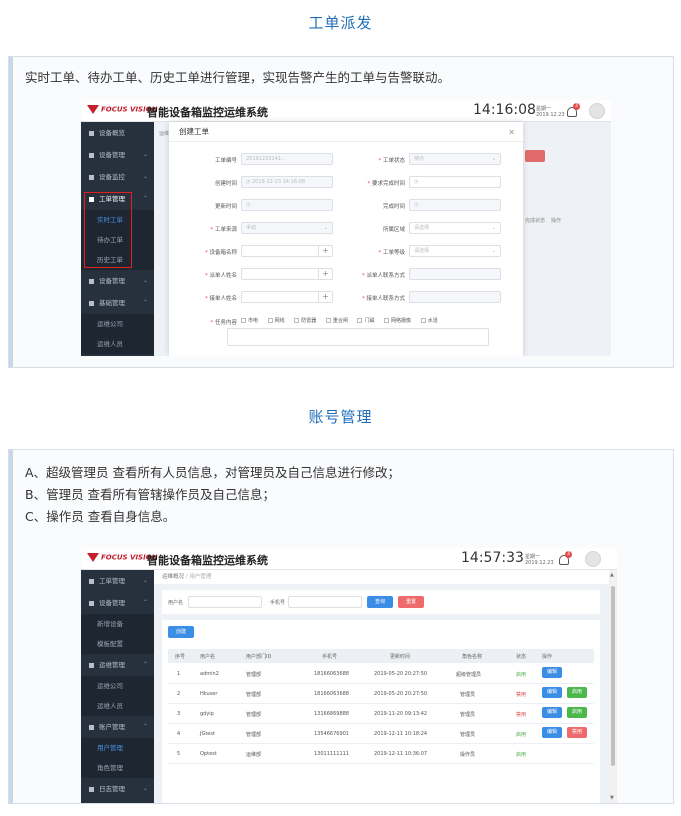 The height and width of the screenshot is (816, 681). What do you see at coordinates (455, 205) in the screenshot?
I see `finish-time-field: ◷` at bounding box center [455, 205].